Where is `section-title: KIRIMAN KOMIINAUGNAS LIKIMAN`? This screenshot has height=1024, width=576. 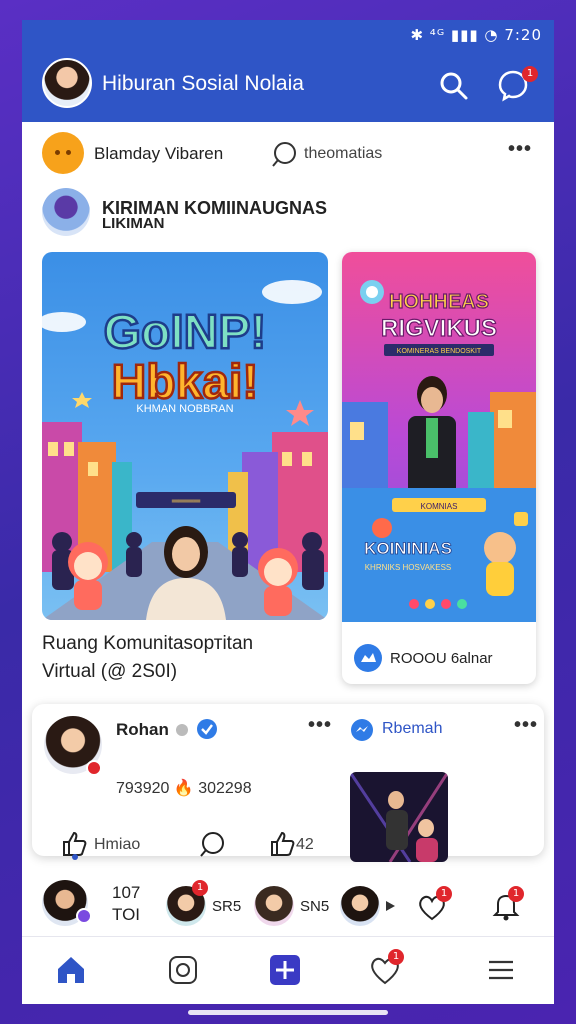 section-title: KIRIMAN KOMIINAUGNAS LIKIMAN is located at coordinates (214, 215).